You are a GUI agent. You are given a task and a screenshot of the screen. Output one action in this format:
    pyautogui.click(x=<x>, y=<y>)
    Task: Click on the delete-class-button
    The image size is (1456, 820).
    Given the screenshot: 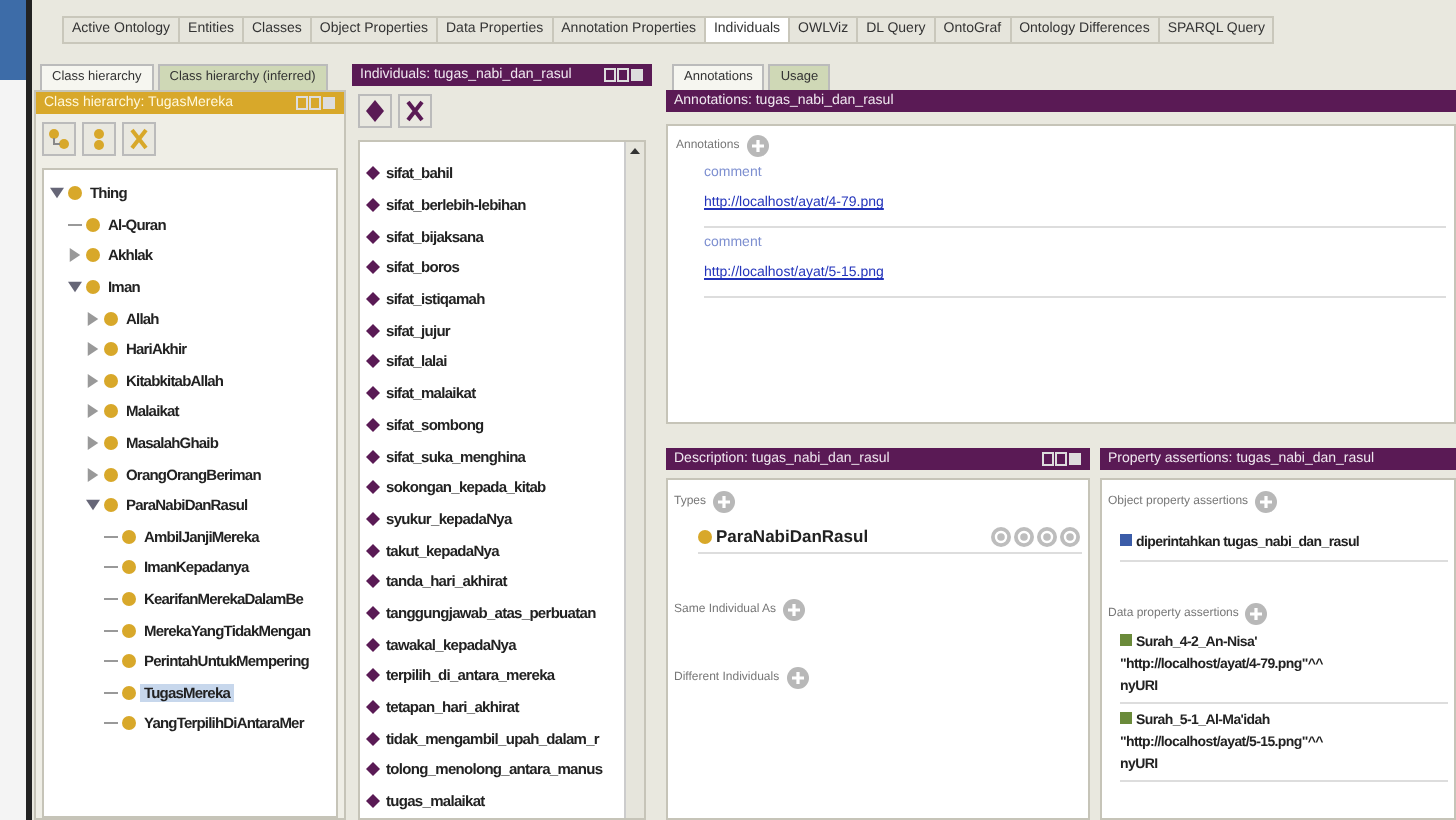 What is the action you would take?
    pyautogui.click(x=139, y=139)
    